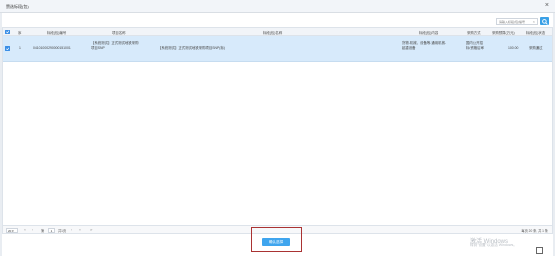 The width and height of the screenshot is (555, 256). I want to click on page-size-value: 20, so click(10, 230).